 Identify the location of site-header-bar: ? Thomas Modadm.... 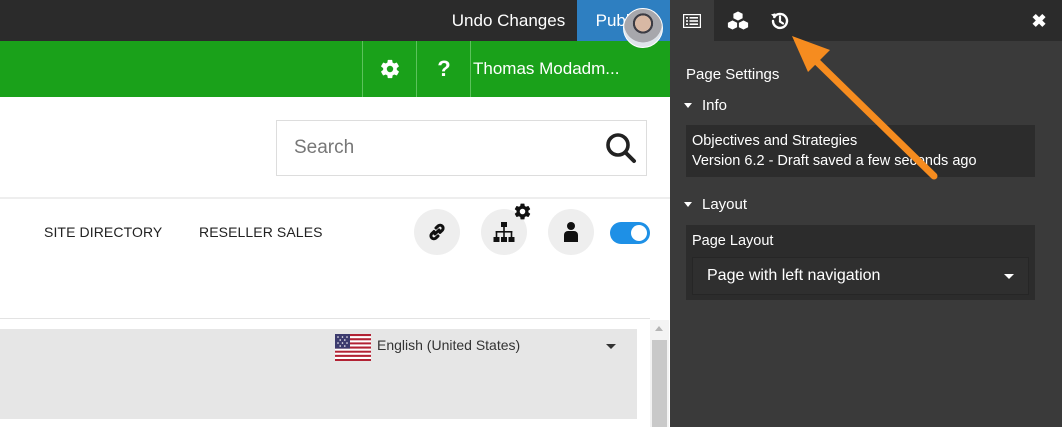
(335, 69).